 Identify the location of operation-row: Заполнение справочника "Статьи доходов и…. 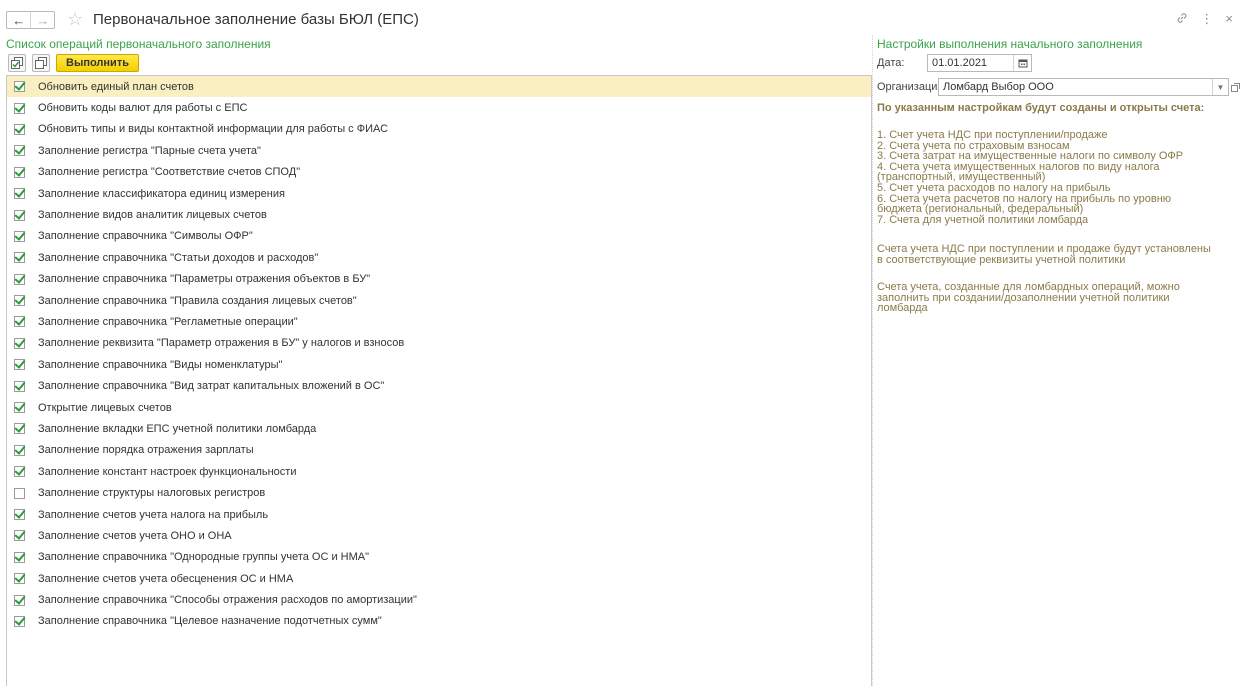
(439, 257).